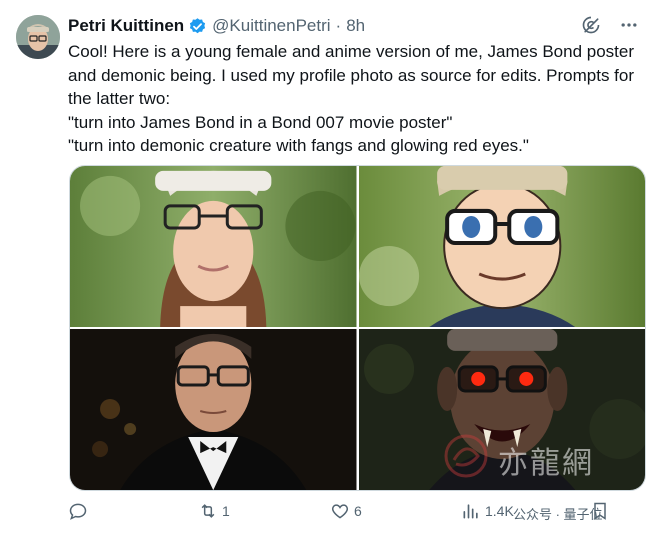 The height and width of the screenshot is (537, 660). Describe the element at coordinates (213, 409) in the screenshot. I see `media-image-bond` at that location.